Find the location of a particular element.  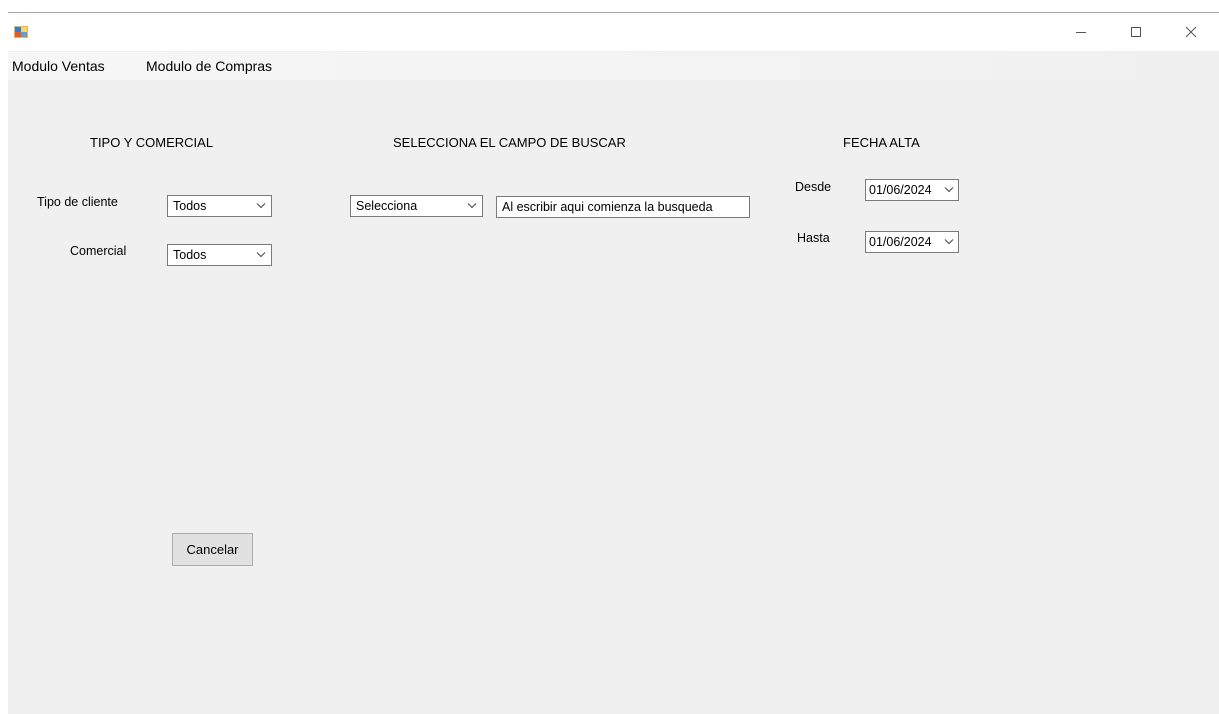

hasta-date-picker: 01/06/2024 is located at coordinates (912, 242).